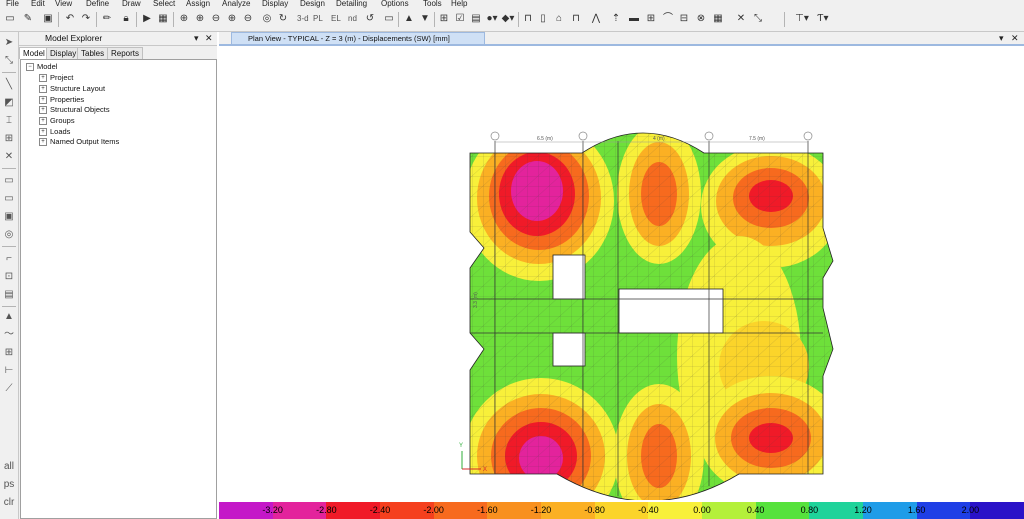 Image resolution: width=1024 pixels, height=519 pixels. I want to click on window-menu-icon: ▾, so click(1001, 38).